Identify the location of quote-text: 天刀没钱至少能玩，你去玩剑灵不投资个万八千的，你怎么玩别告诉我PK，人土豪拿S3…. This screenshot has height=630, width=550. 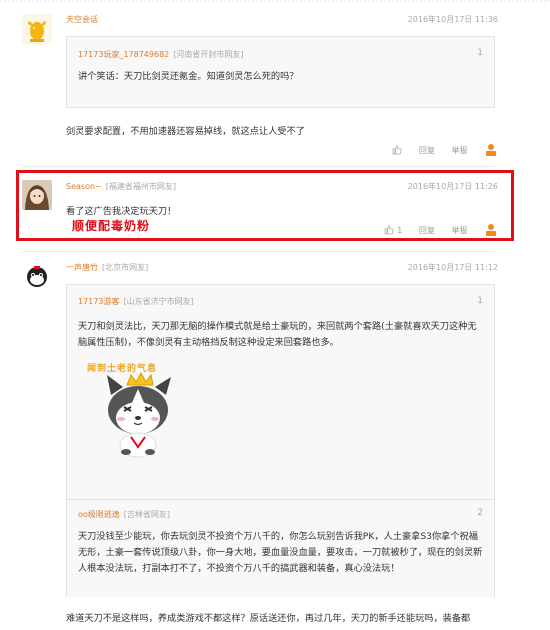
(280, 552).